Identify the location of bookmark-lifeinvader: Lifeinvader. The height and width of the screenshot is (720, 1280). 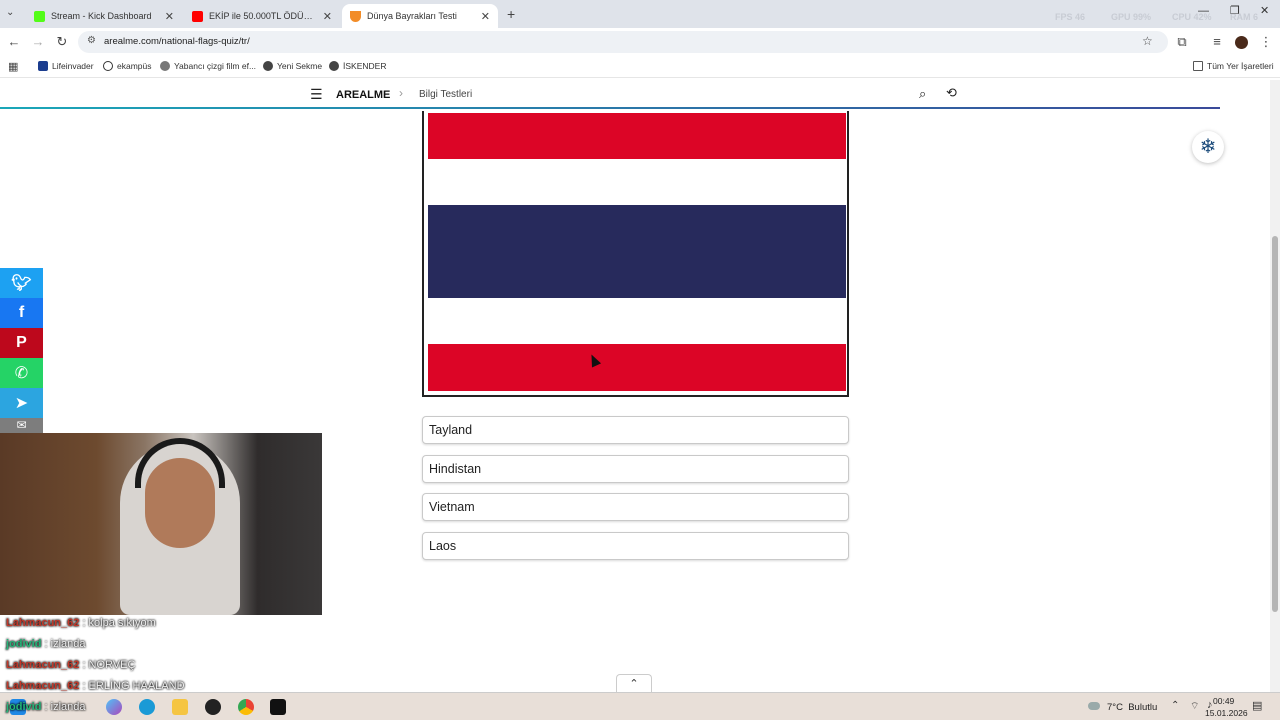
(66, 66).